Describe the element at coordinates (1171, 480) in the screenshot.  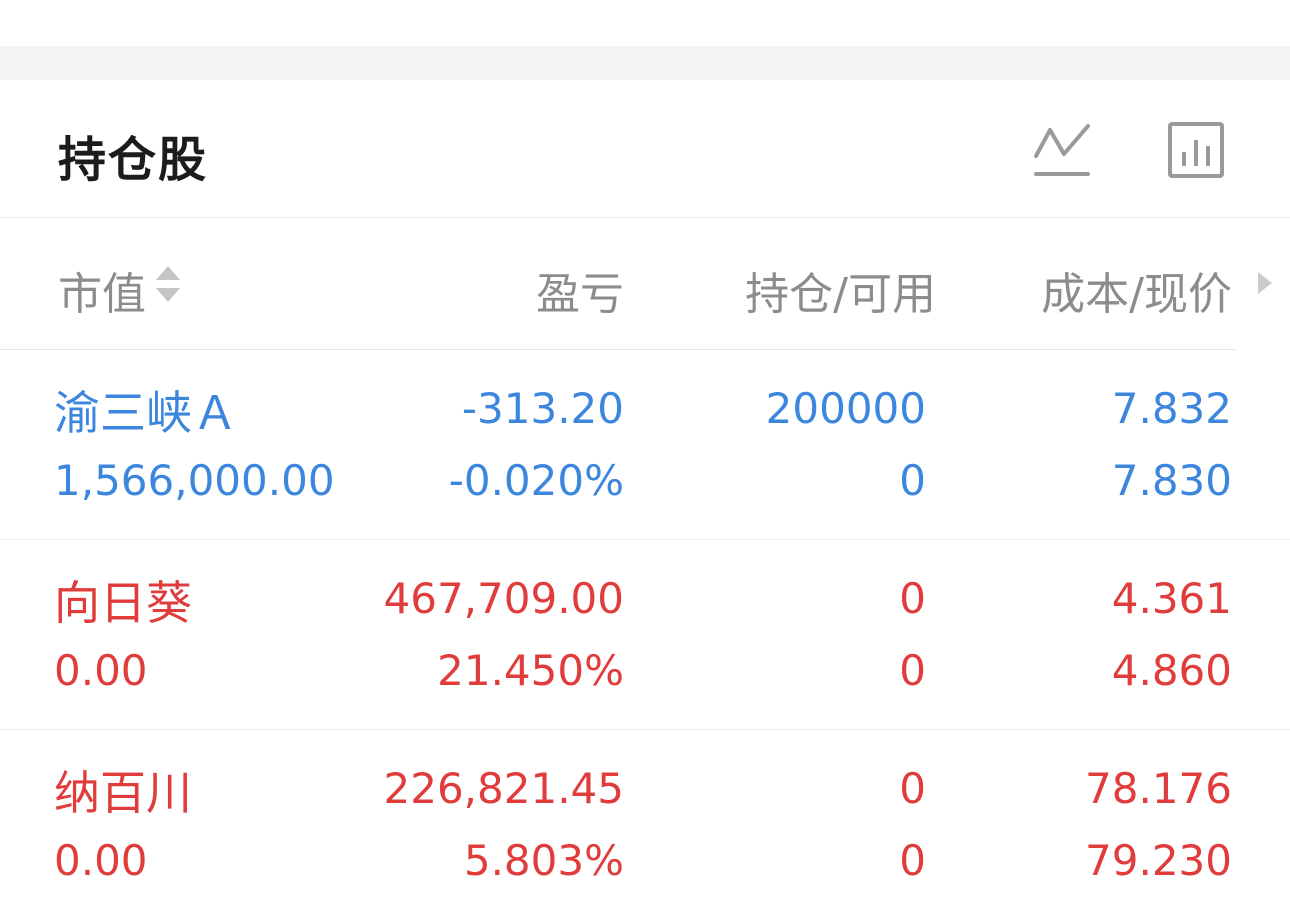
I see `current-price: 7.830` at that location.